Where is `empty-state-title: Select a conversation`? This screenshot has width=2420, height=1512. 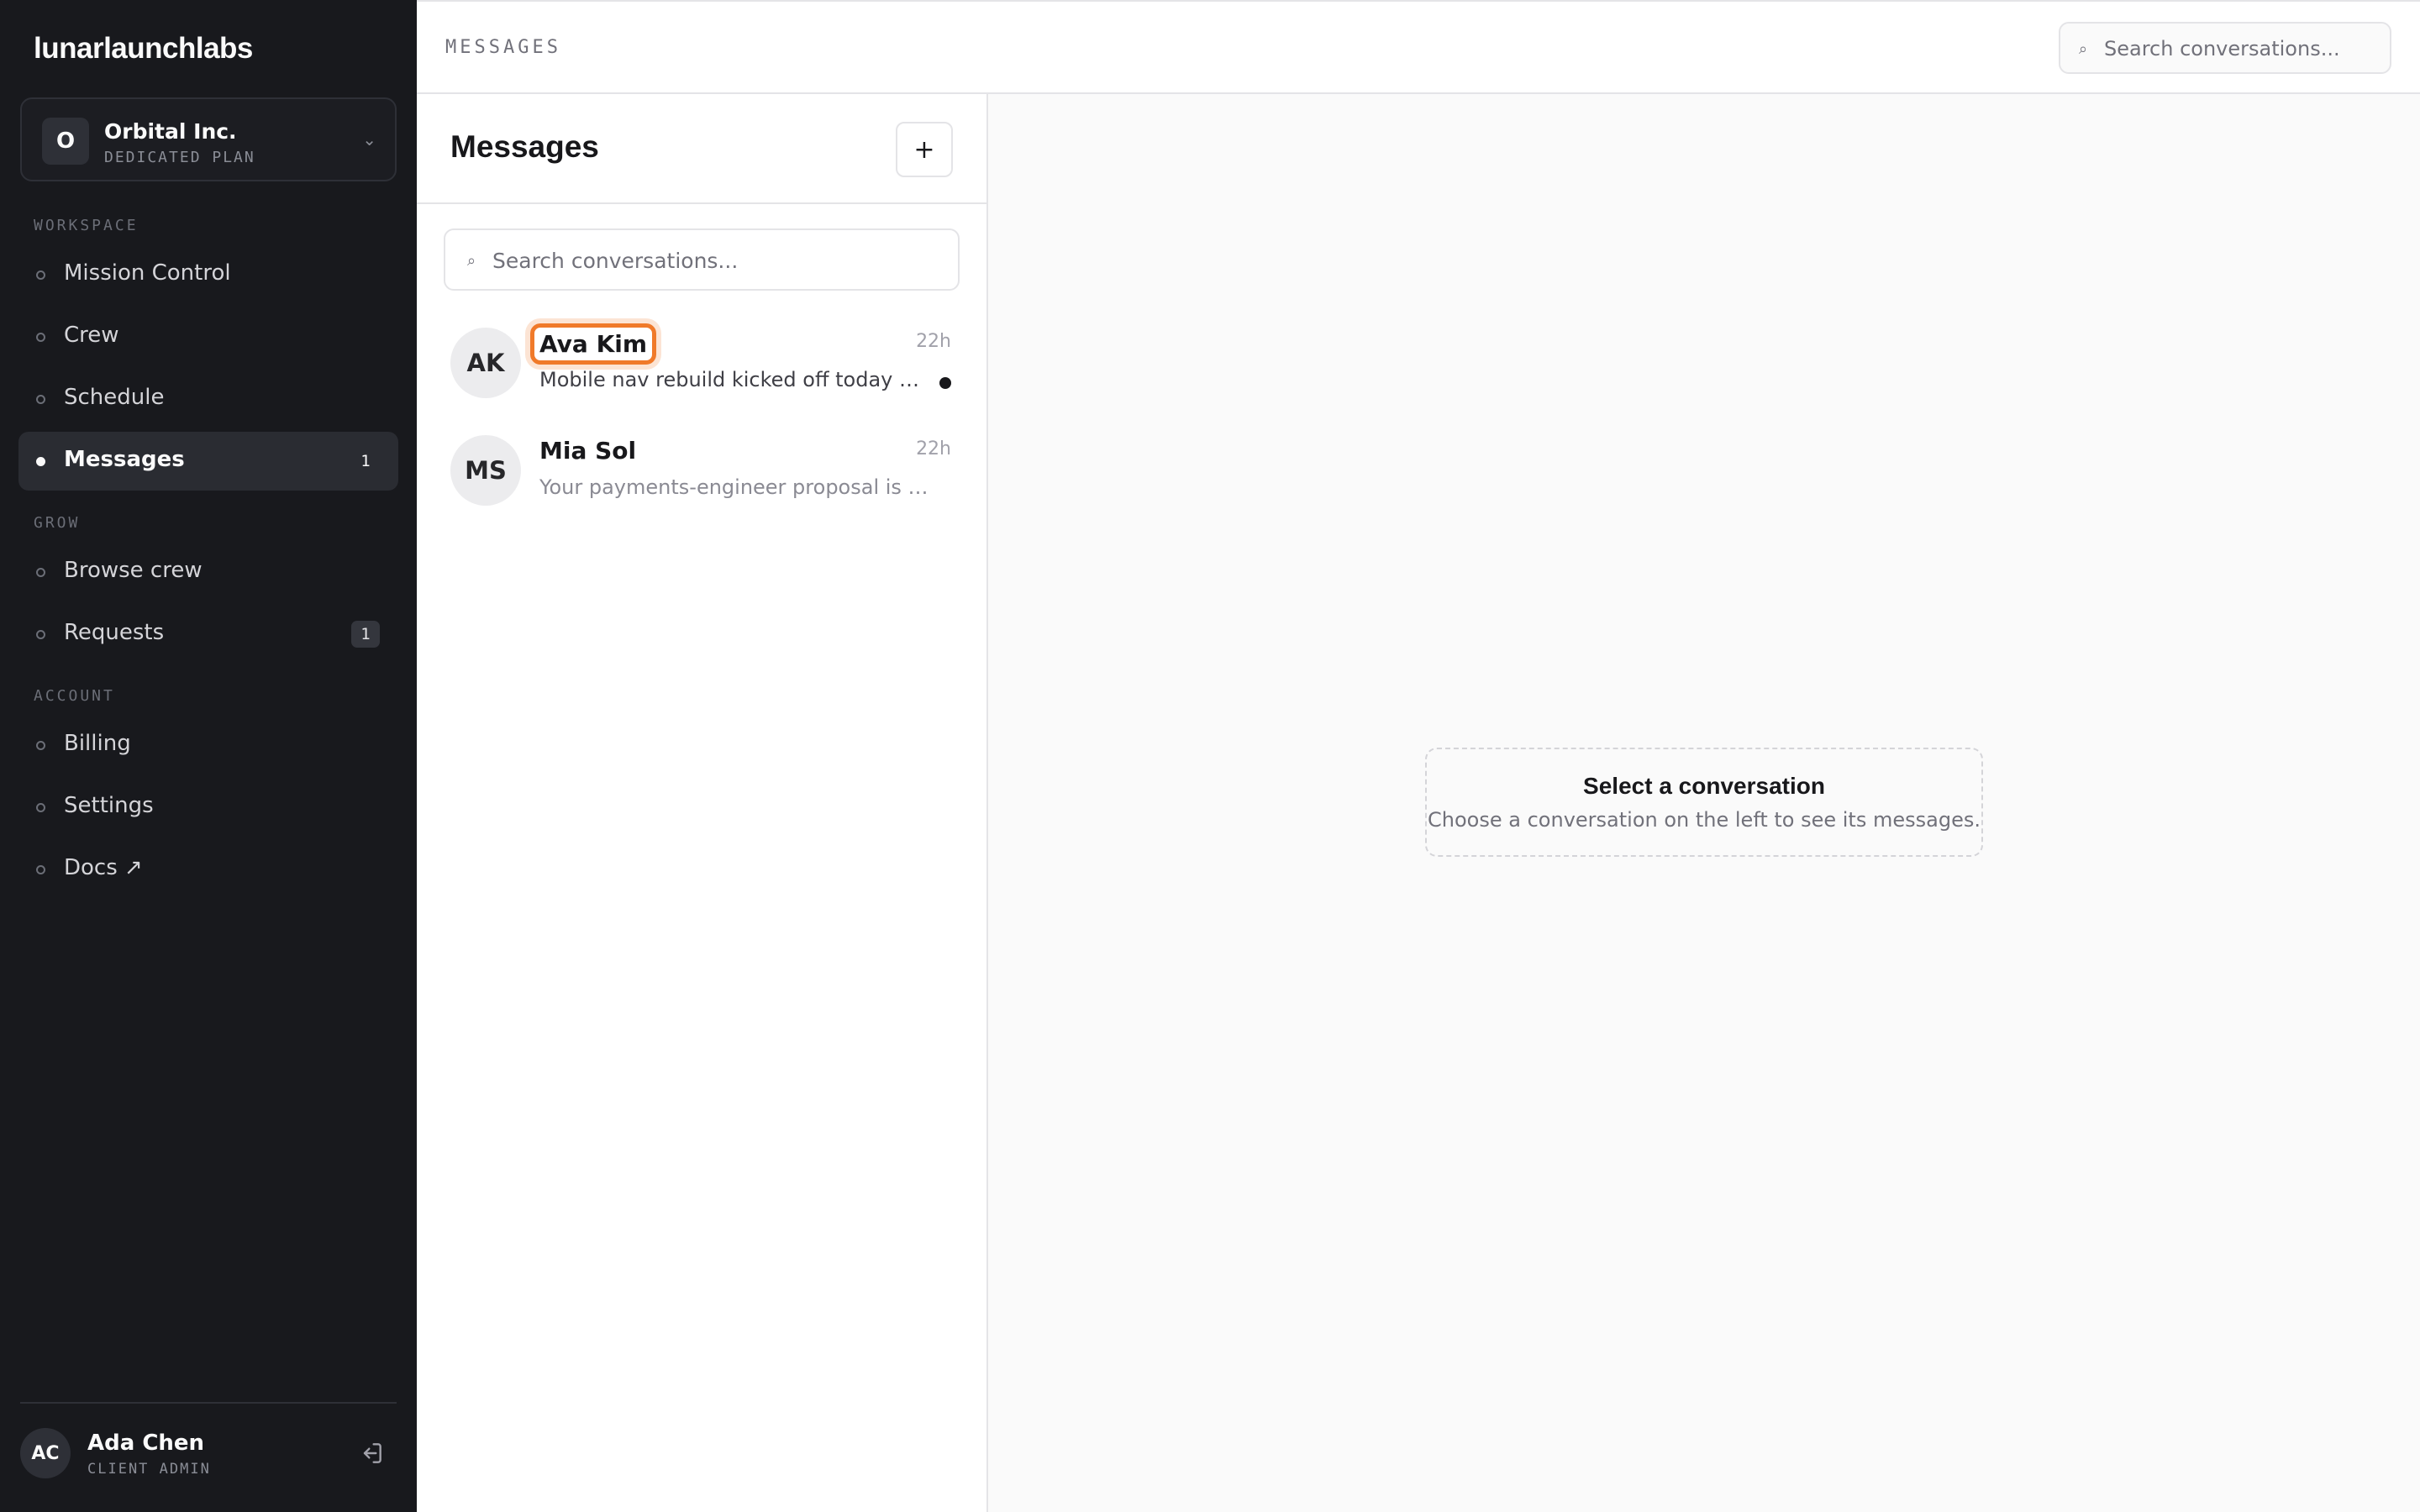 empty-state-title: Select a conversation is located at coordinates (1704, 786).